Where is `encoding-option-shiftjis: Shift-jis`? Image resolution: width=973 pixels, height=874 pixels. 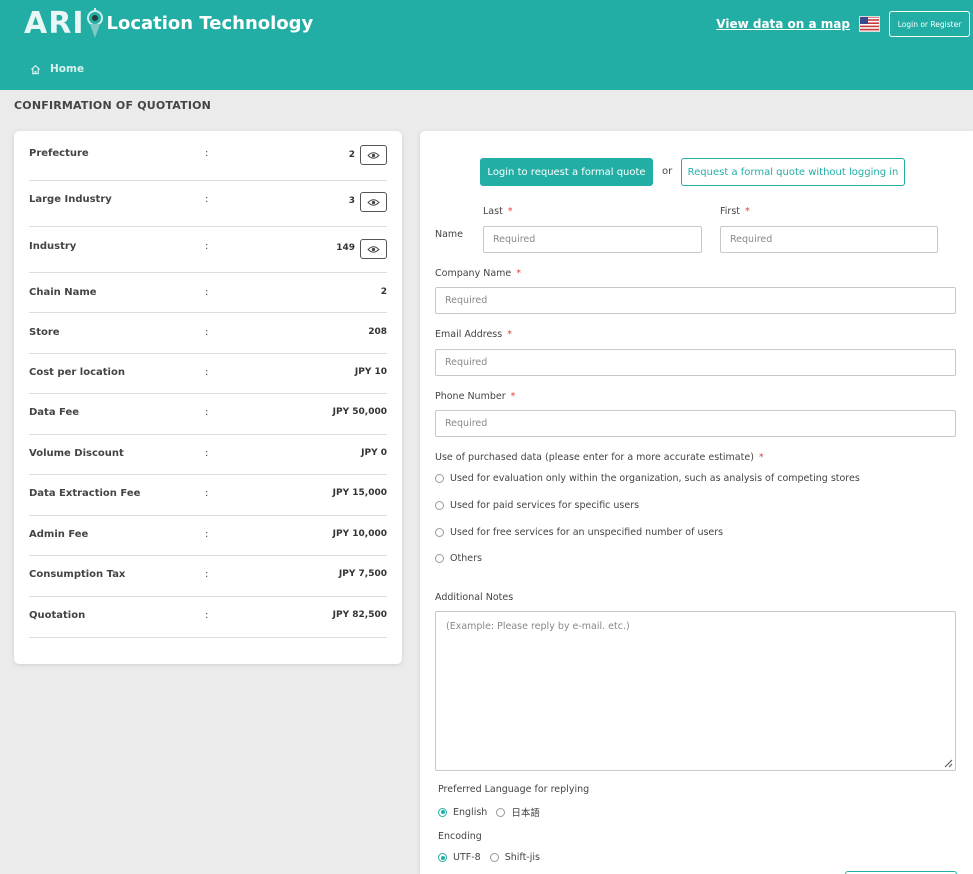
encoding-option-shiftjis: Shift-jis is located at coordinates (514, 857).